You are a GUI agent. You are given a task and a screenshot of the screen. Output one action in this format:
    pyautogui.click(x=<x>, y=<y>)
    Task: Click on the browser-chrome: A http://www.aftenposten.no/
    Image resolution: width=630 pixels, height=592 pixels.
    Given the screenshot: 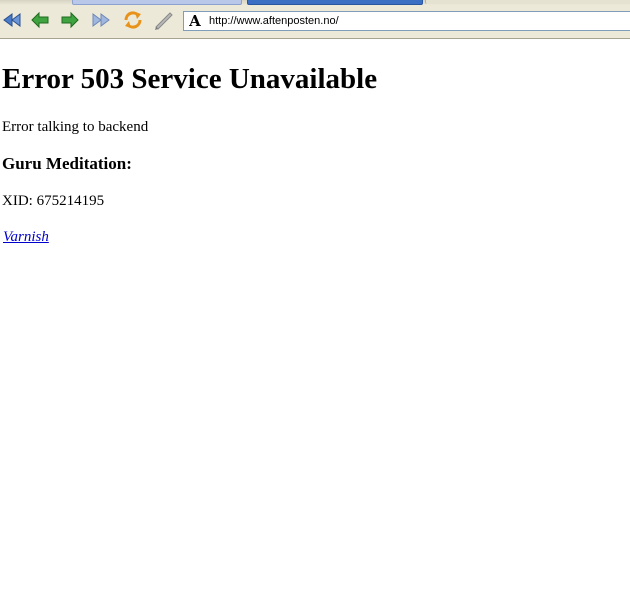 What is the action you would take?
    pyautogui.click(x=315, y=19)
    